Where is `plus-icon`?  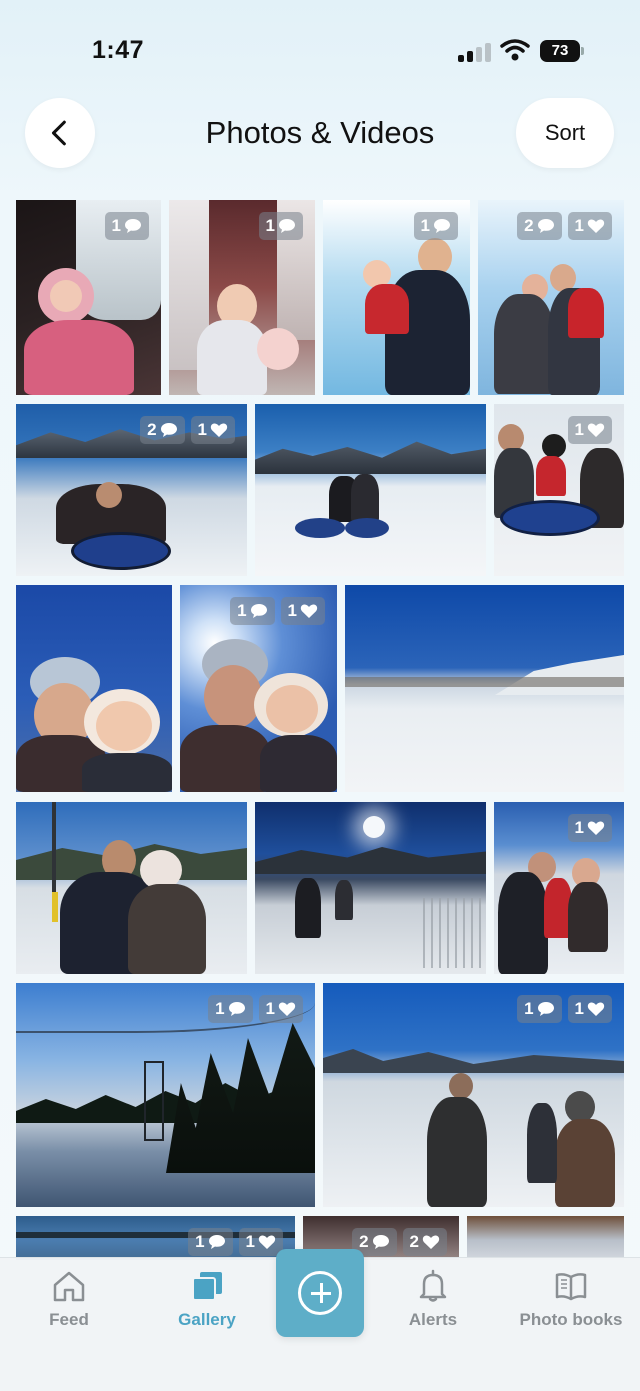 plus-icon is located at coordinates (320, 1293).